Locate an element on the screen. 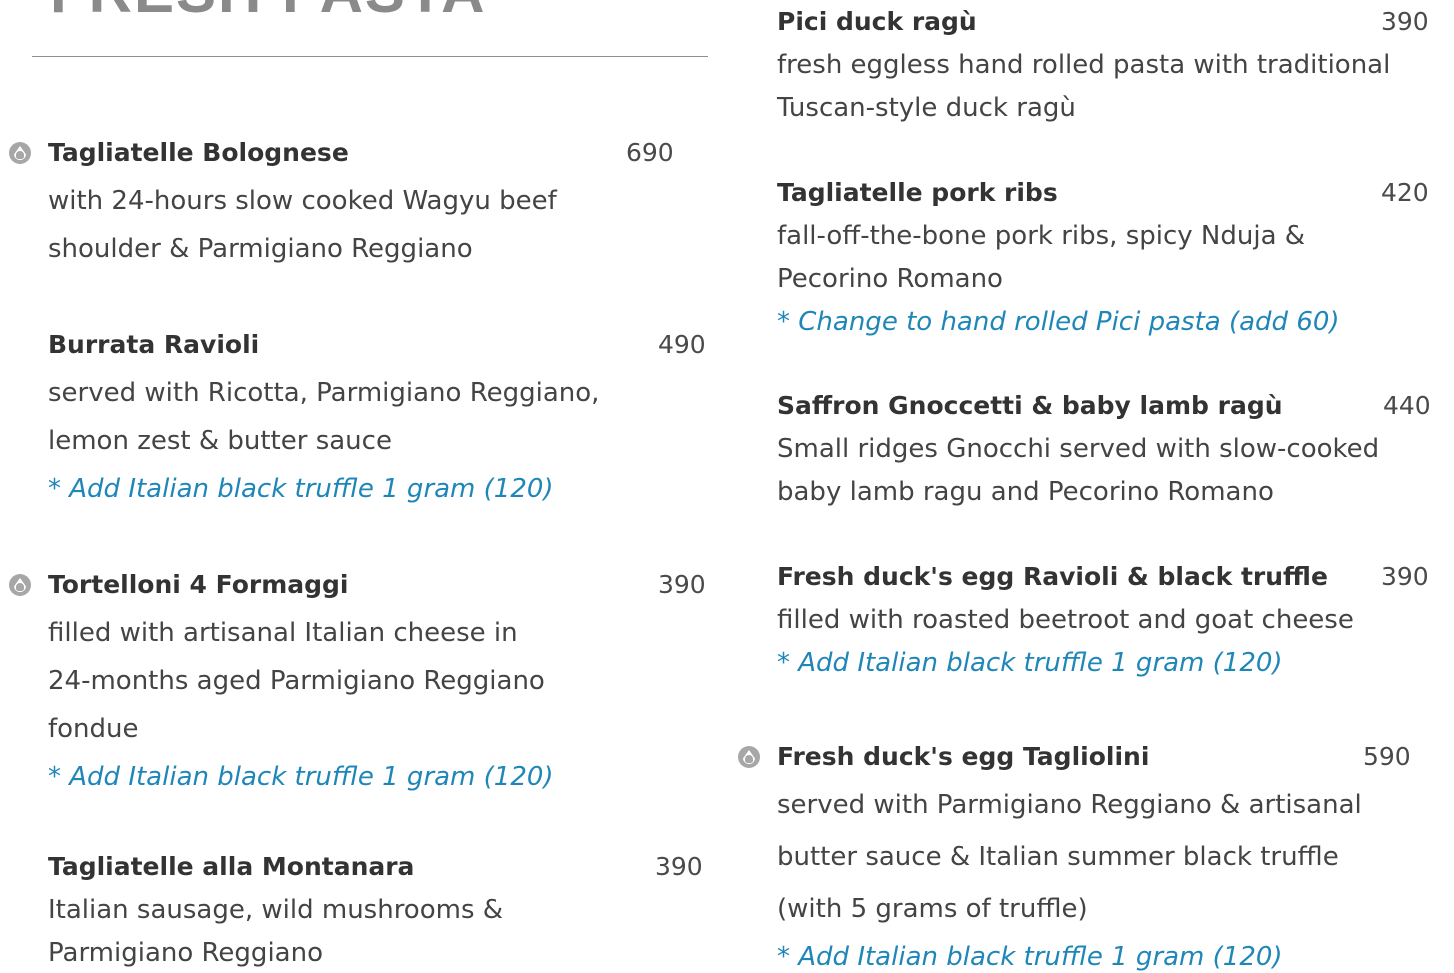 The image size is (1454, 973). dish-description: Parmigiano Reggiano is located at coordinates (185, 953).